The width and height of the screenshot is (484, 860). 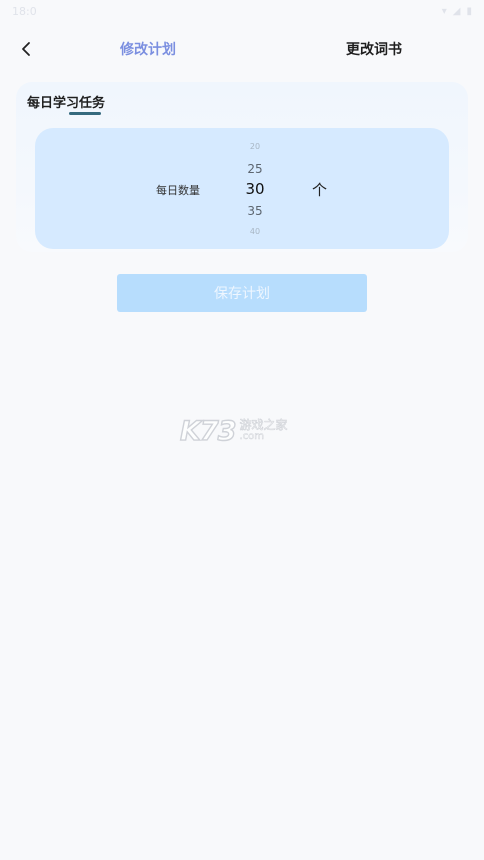 What do you see at coordinates (444, 11) in the screenshot?
I see `wifi-icon: ▾` at bounding box center [444, 11].